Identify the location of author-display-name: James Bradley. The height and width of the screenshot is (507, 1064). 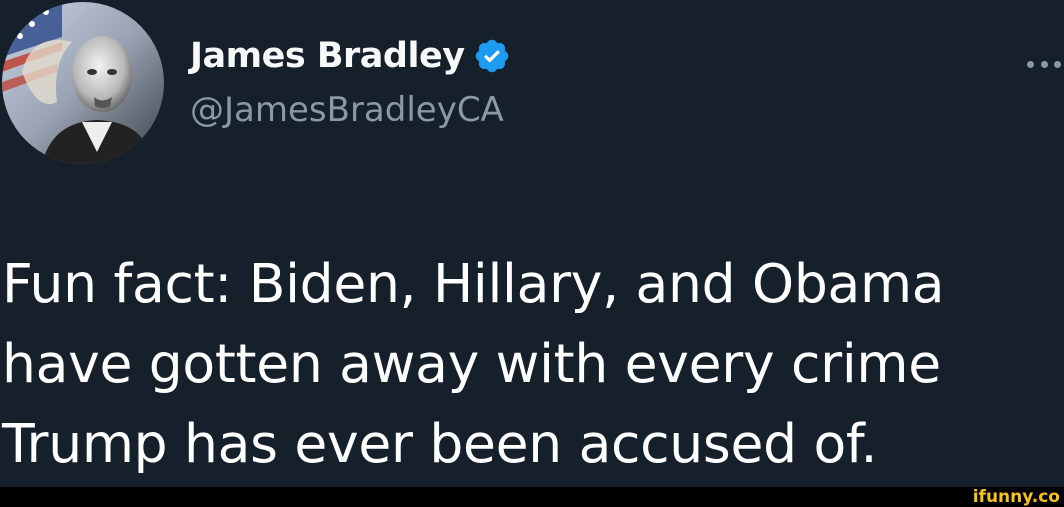
(327, 56).